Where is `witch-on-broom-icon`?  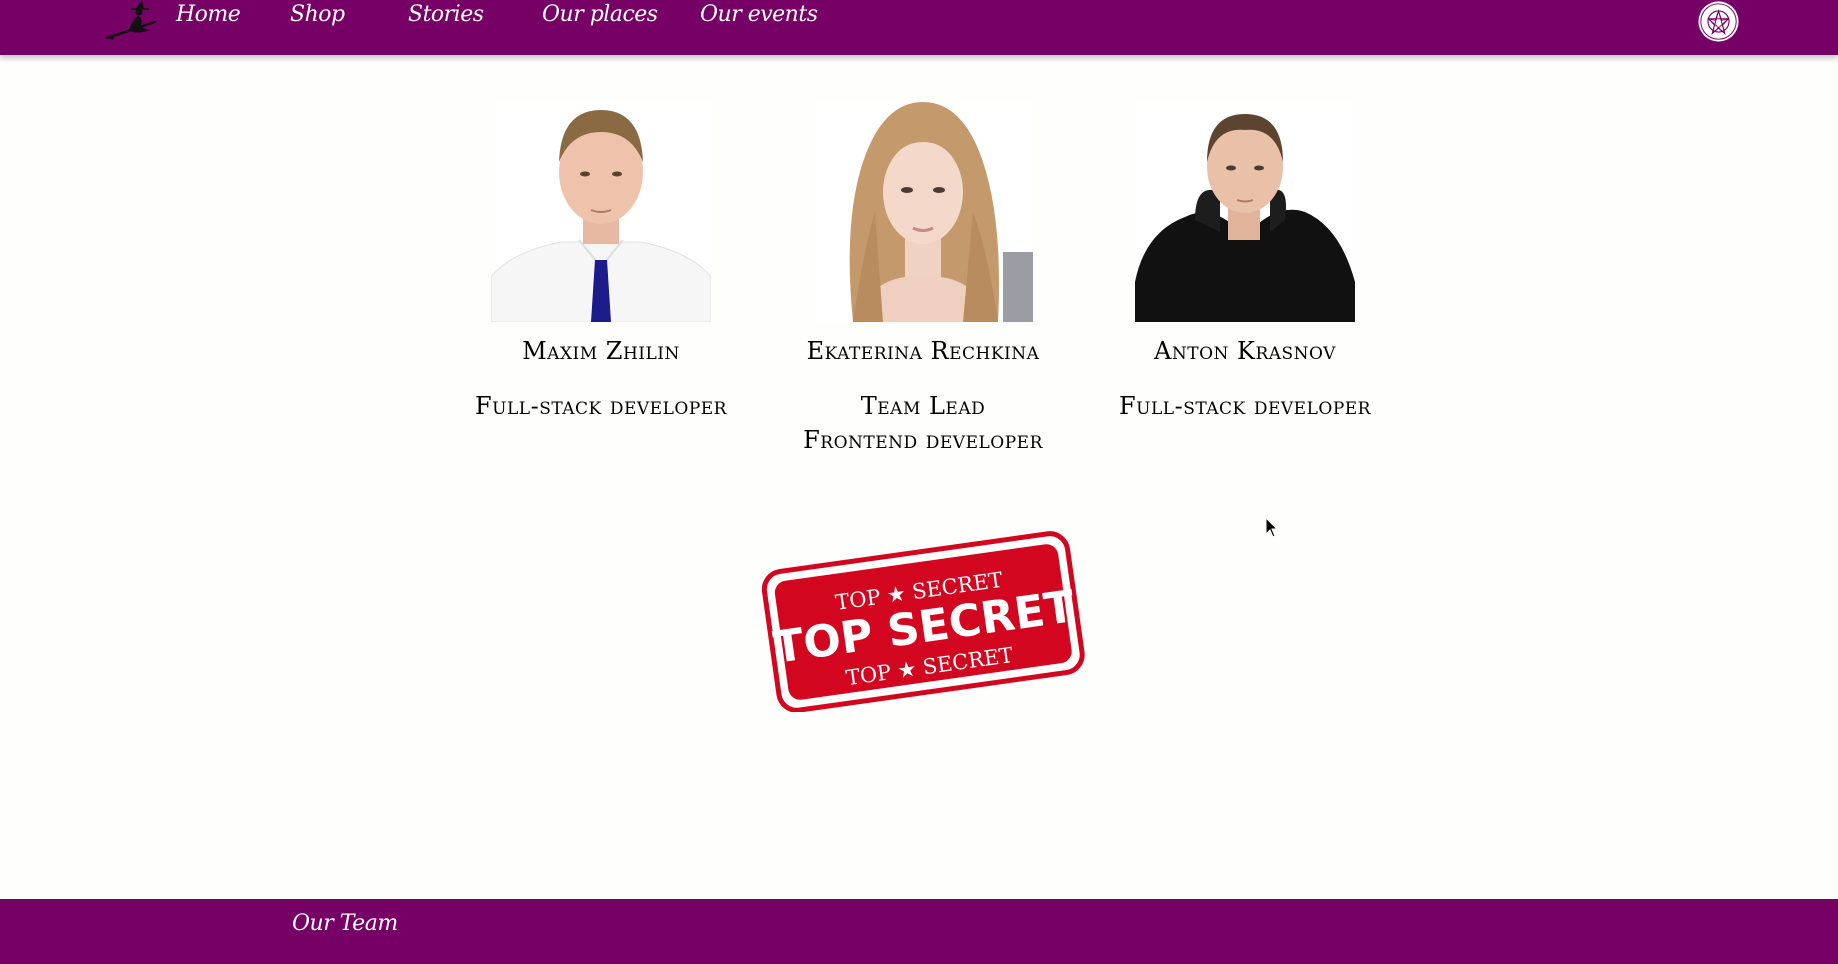 witch-on-broom-icon is located at coordinates (135, 21).